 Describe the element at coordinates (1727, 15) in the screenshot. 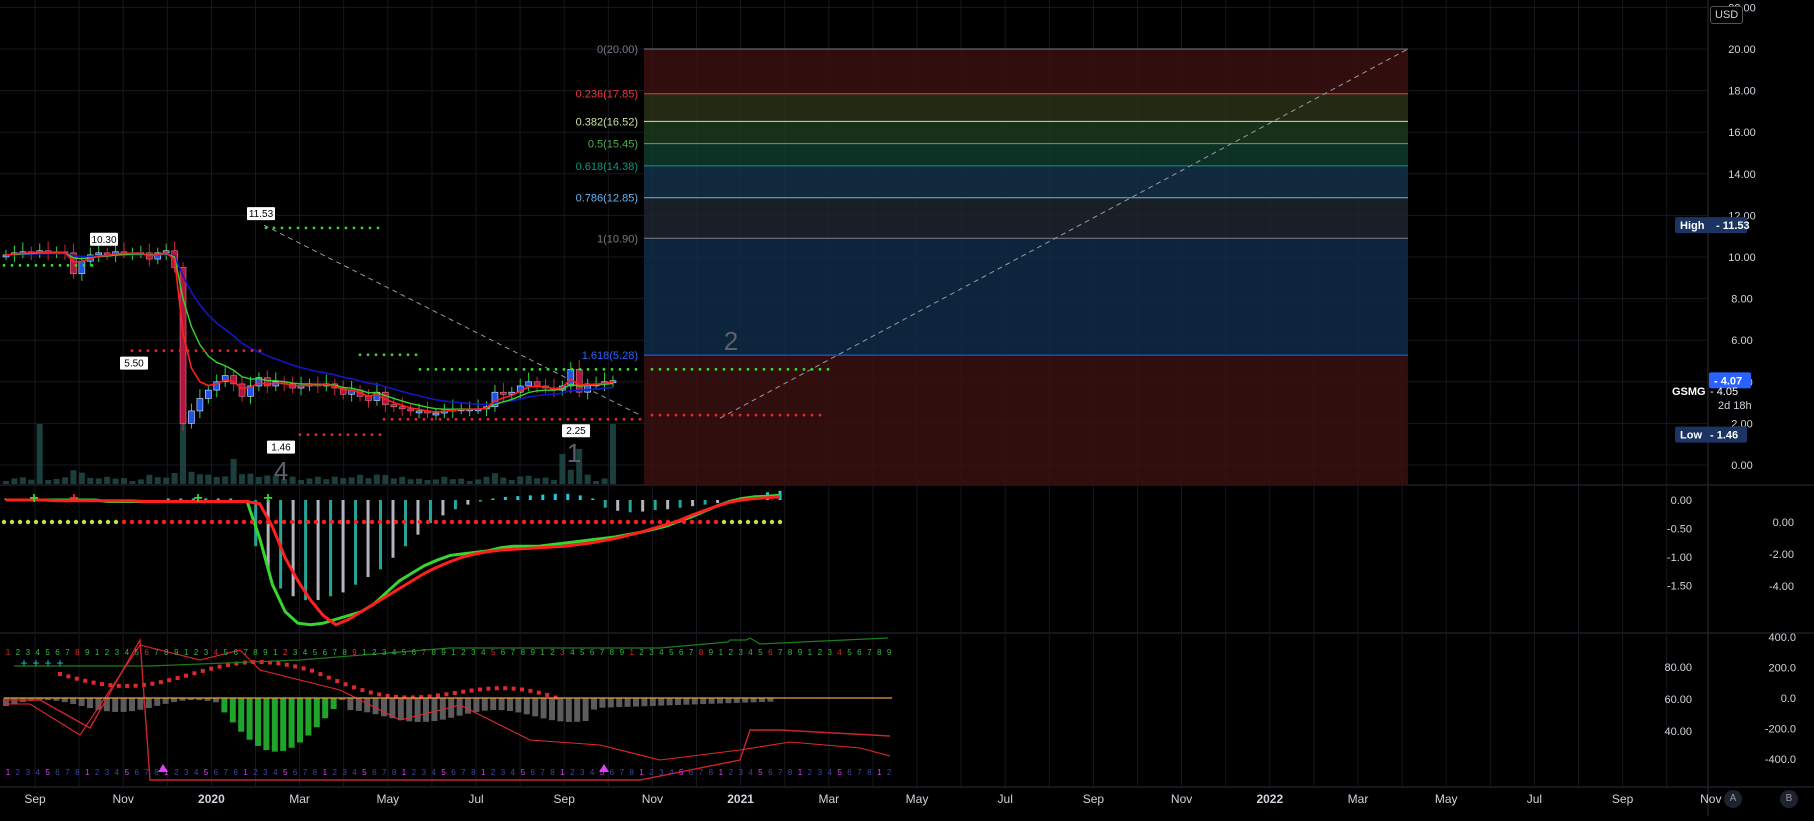

I see `currency-badge: USD` at that location.